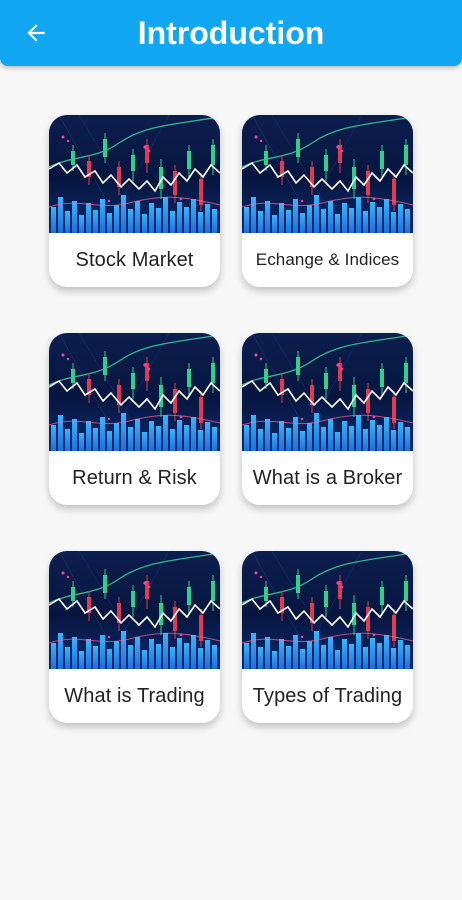 Image resolution: width=462 pixels, height=900 pixels. I want to click on page-title: Introduction, so click(231, 33).